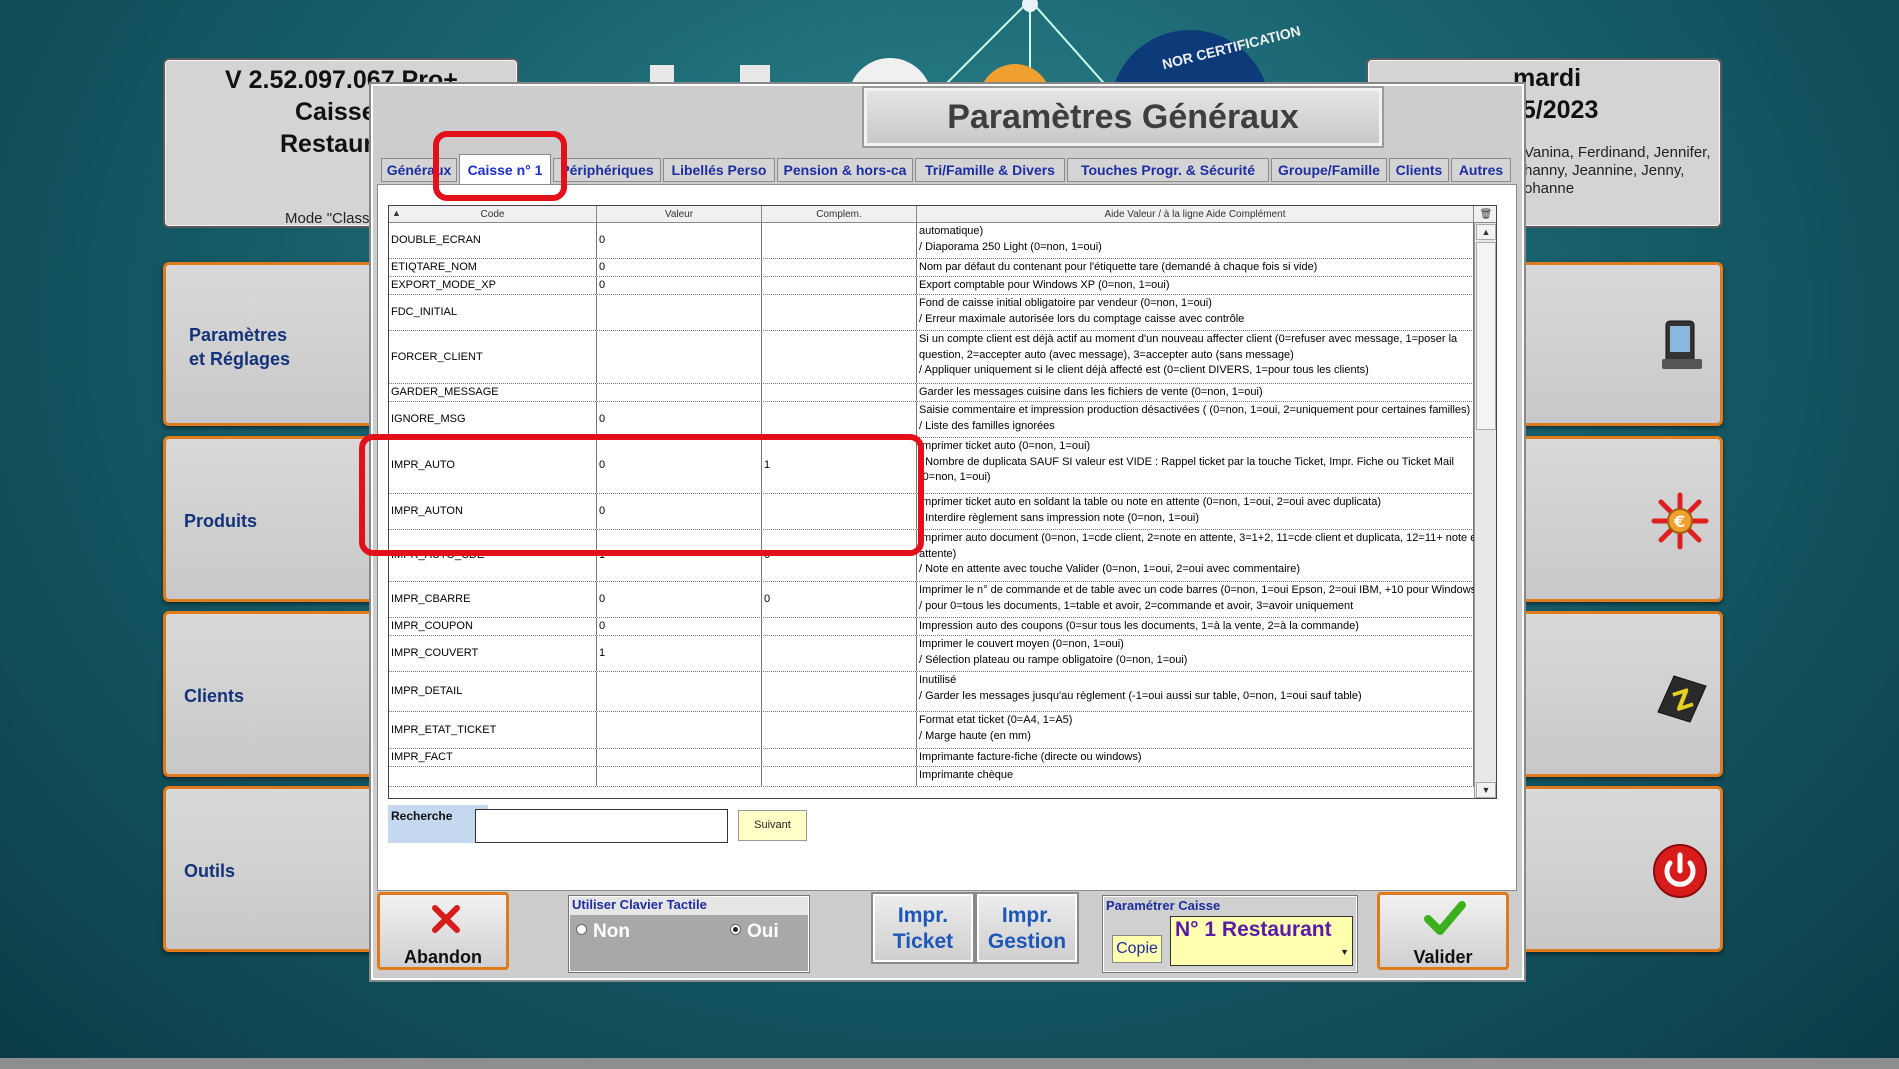 Image resolution: width=1899 pixels, height=1069 pixels. I want to click on tab-tri-famille: Tri/Famille & Divers, so click(990, 170).